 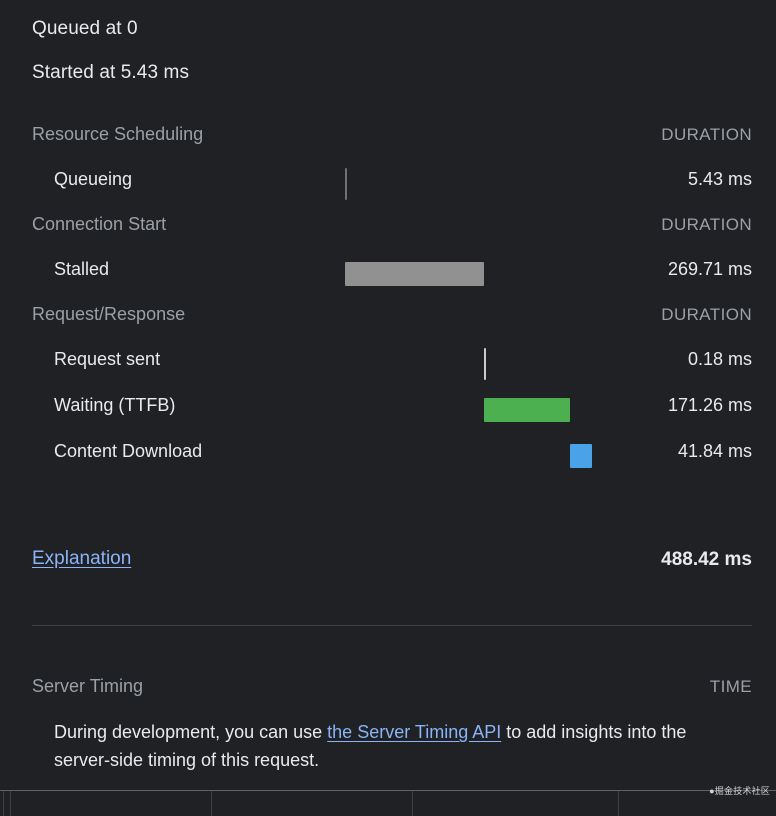 What do you see at coordinates (111, 72) in the screenshot?
I see `started-at-text: Started at 5.43 ms` at bounding box center [111, 72].